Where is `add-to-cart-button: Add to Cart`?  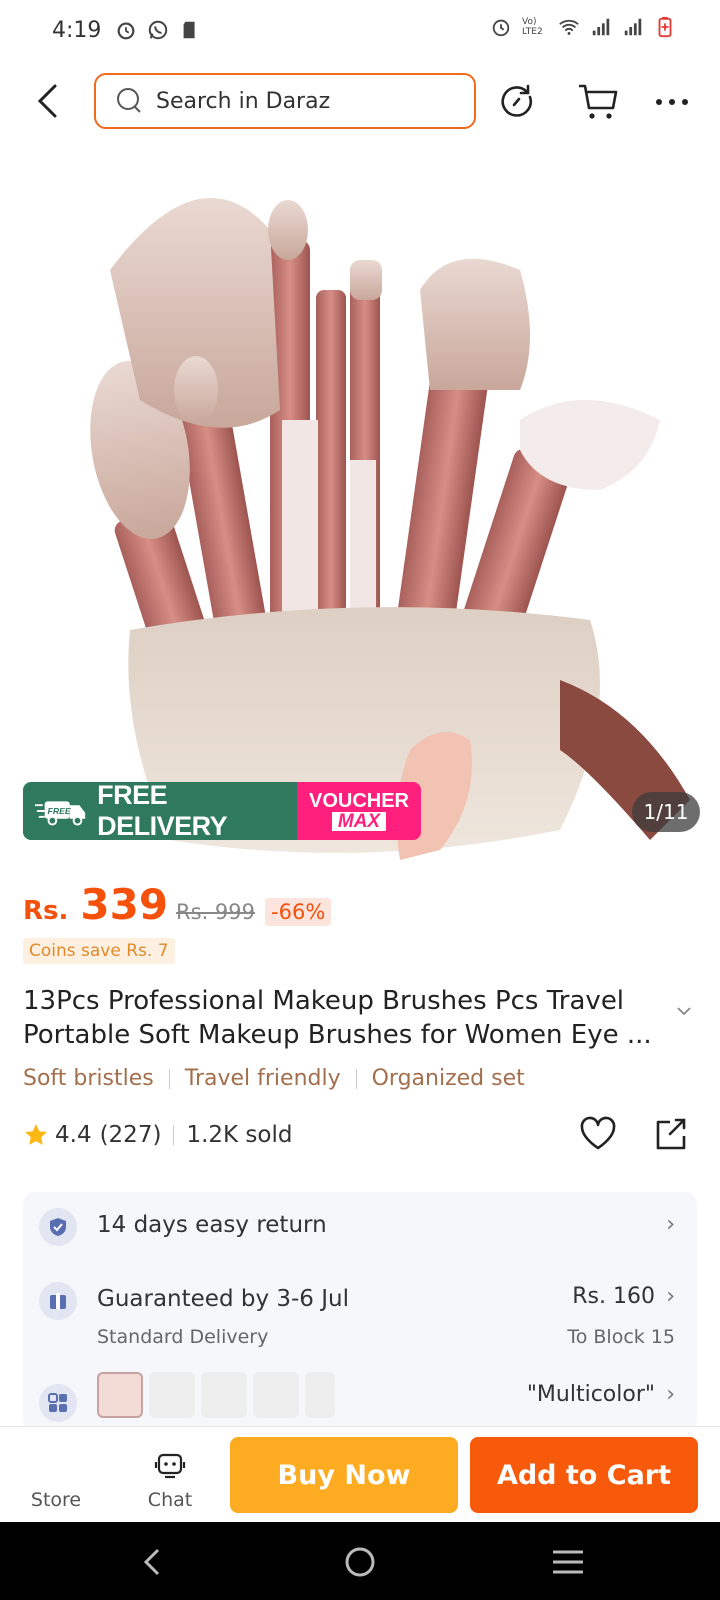
add-to-cart-button: Add to Cart is located at coordinates (584, 1475).